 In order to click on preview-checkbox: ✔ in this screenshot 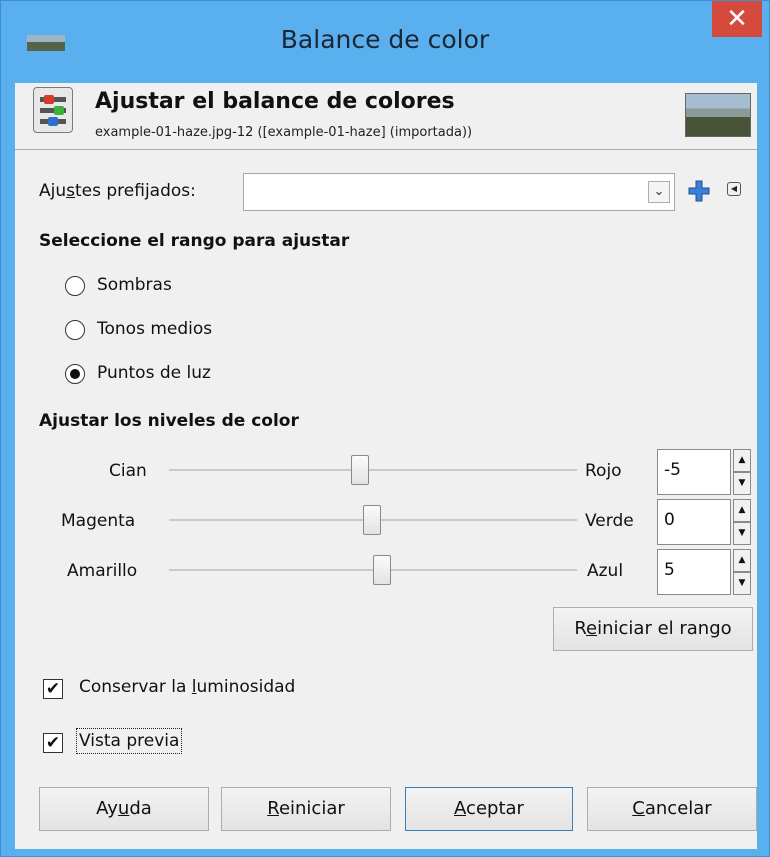, I will do `click(53, 743)`.